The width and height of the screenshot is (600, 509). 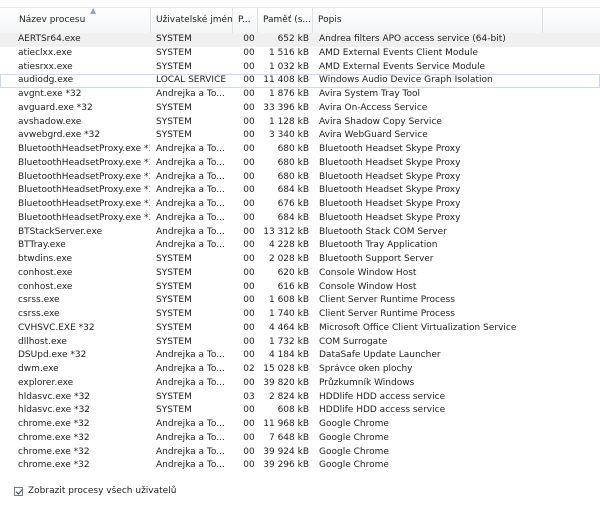 I want to click on process-name: AERTSr64.exe, so click(x=49, y=39).